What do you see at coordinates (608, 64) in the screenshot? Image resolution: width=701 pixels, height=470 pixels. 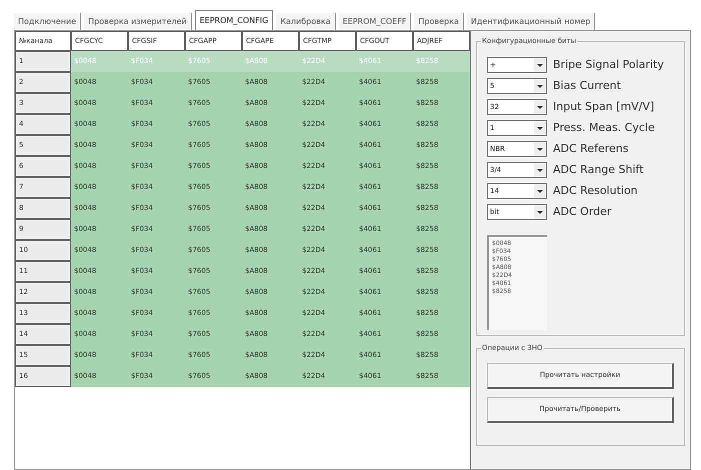 I see `setting-label: Bripe Signal Polarity` at bounding box center [608, 64].